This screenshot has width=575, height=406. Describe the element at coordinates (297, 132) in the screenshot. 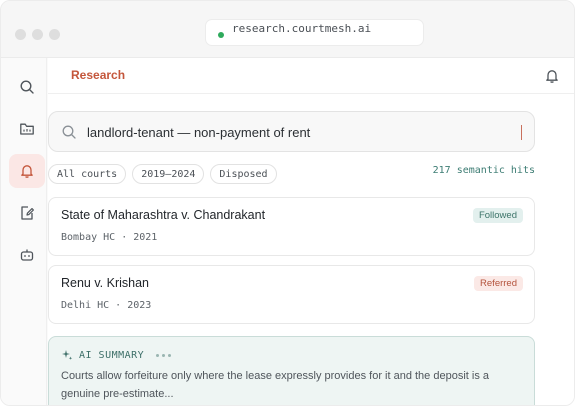

I see `search-input` at that location.